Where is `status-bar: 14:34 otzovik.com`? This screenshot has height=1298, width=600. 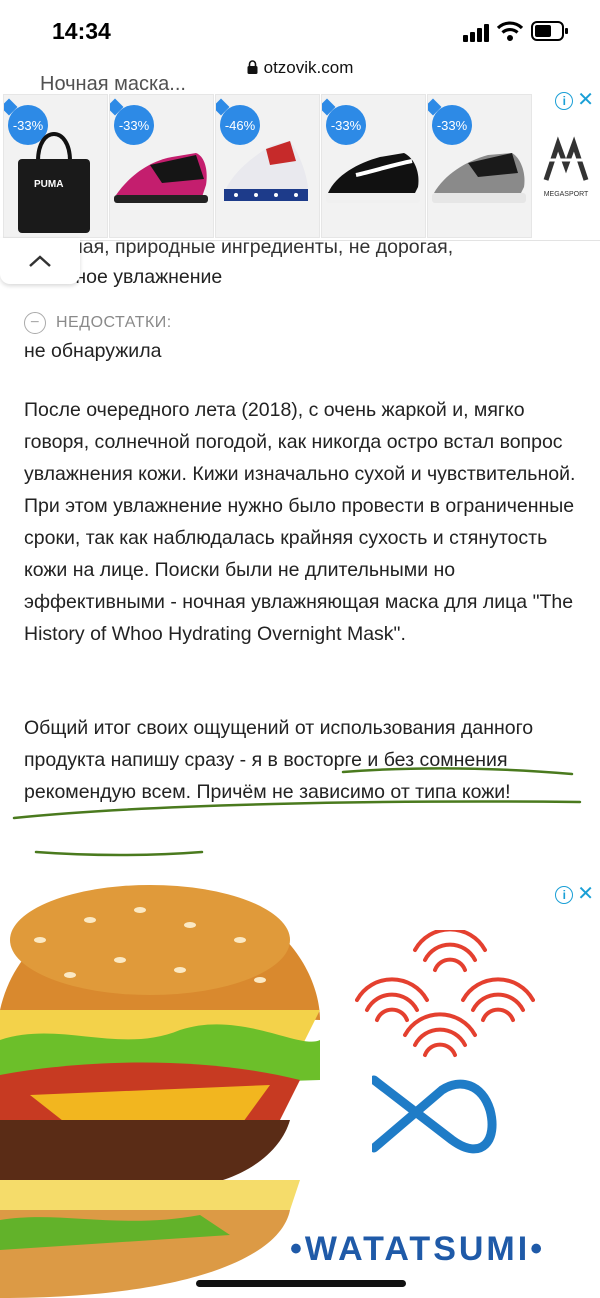
status-bar: 14:34 otzovik.com is located at coordinates (300, 38).